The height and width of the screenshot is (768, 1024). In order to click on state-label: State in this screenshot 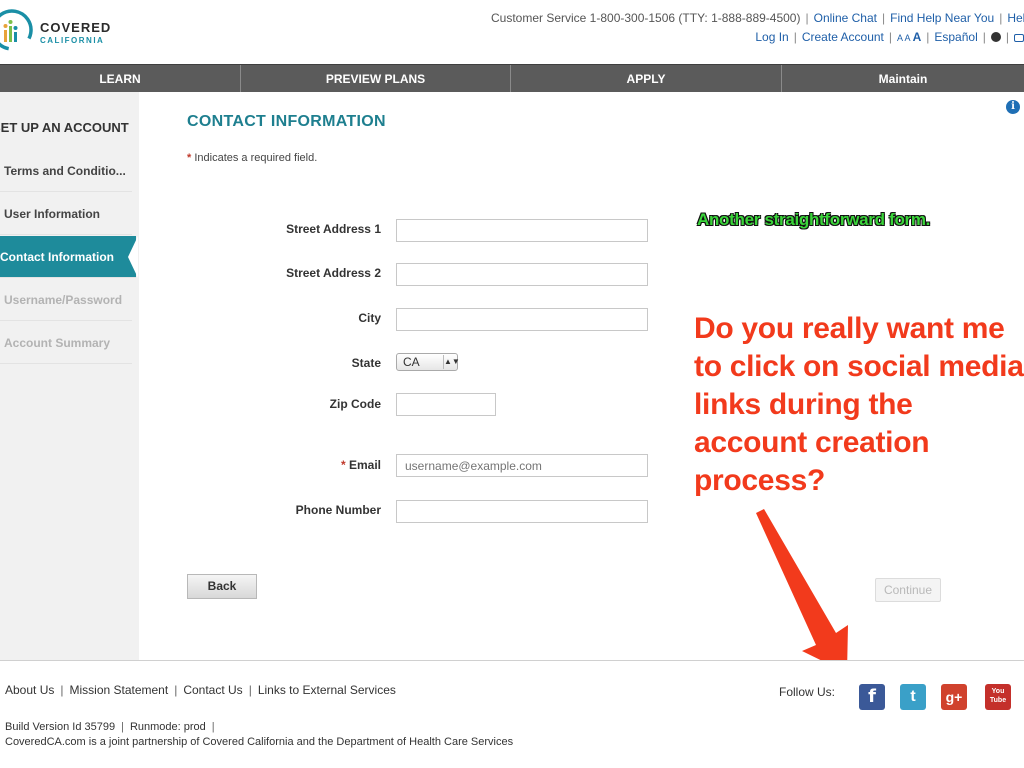, I will do `click(366, 363)`.